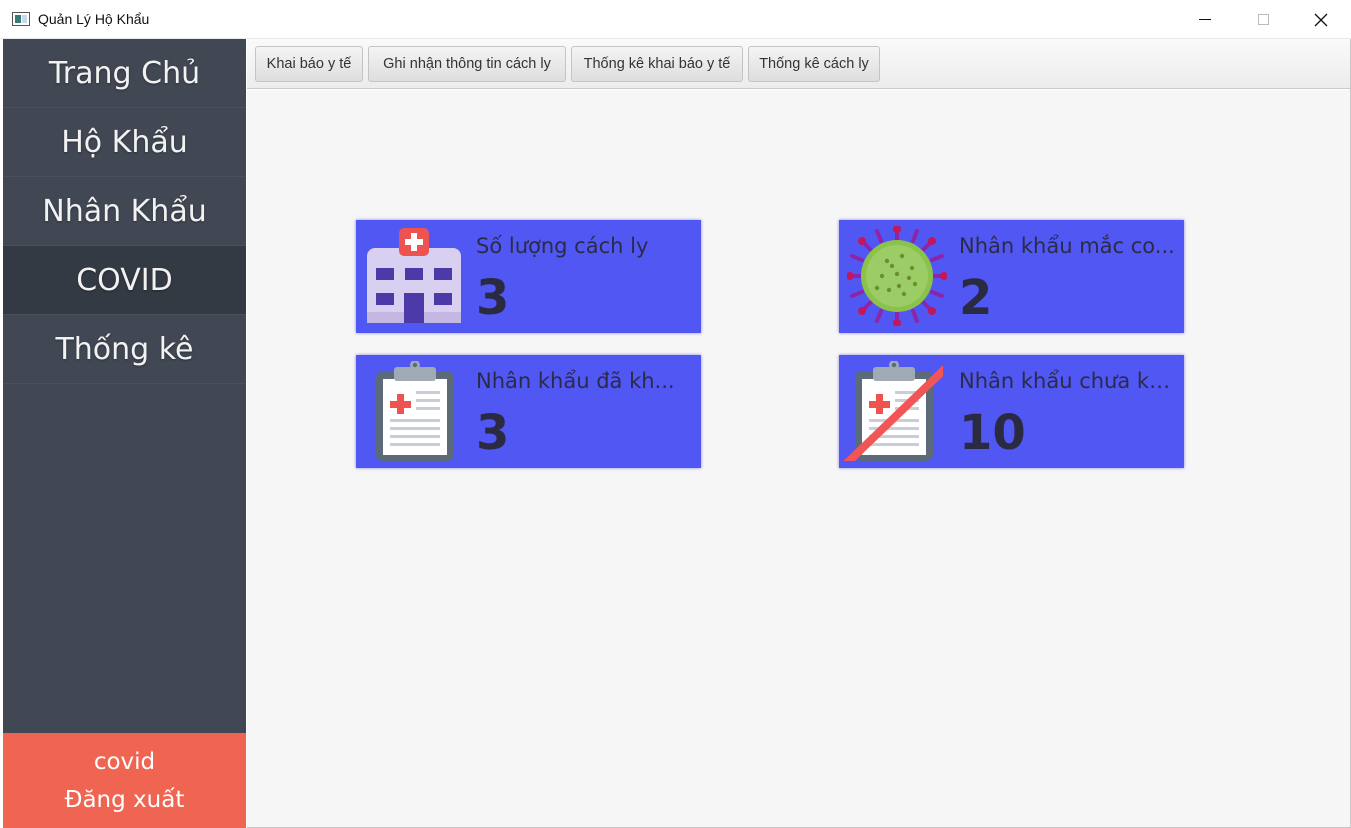 The height and width of the screenshot is (828, 1351). What do you see at coordinates (657, 64) in the screenshot?
I see `thong-ke-khai-bao-button: Thống kê khai báo y tế` at bounding box center [657, 64].